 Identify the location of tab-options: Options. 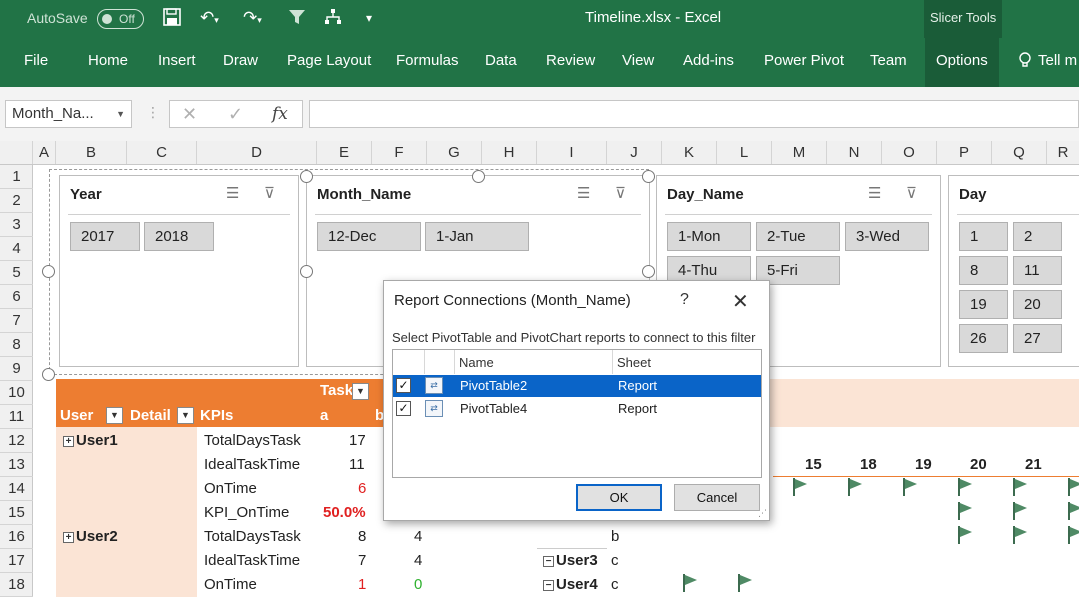
(962, 62).